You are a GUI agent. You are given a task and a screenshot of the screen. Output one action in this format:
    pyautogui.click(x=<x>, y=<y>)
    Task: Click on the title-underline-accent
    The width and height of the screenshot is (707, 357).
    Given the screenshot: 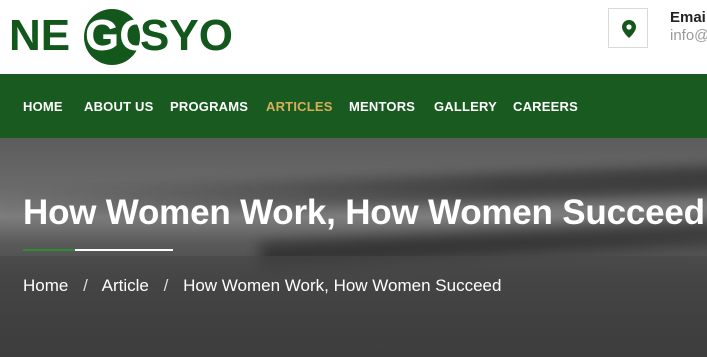 What is the action you would take?
    pyautogui.click(x=49, y=250)
    